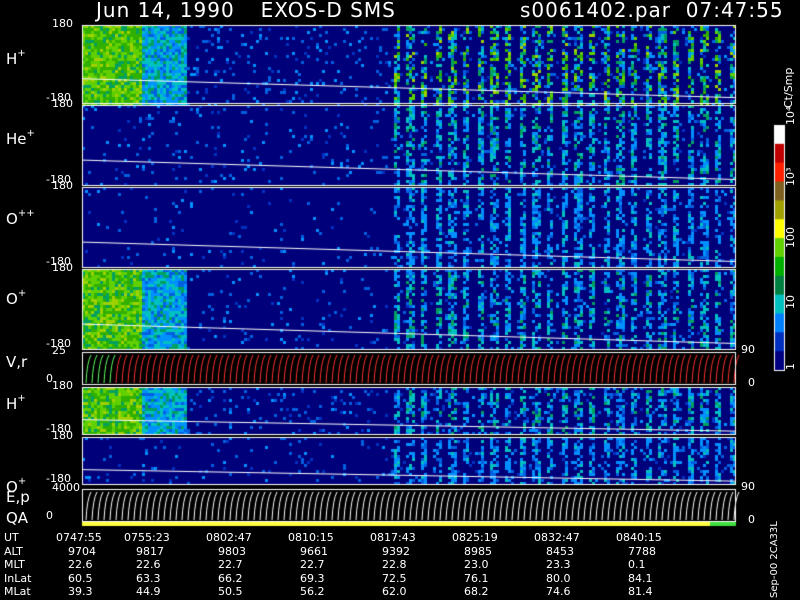  I want to click on panel-label-2: O++, so click(20, 218).